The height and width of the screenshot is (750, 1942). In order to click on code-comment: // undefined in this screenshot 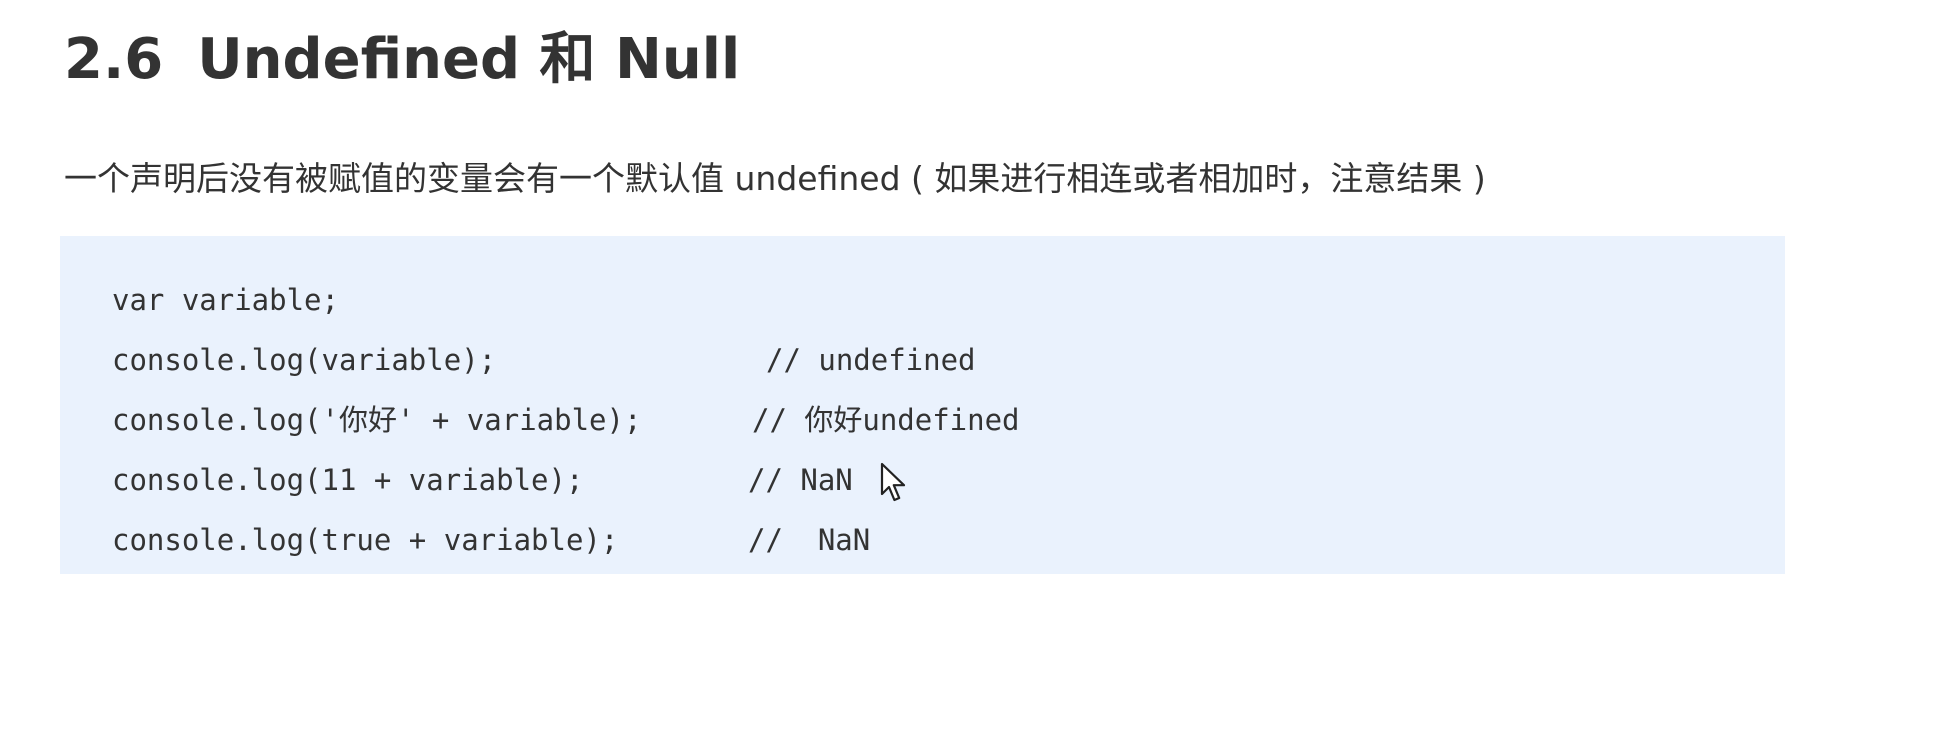, I will do `click(871, 360)`.